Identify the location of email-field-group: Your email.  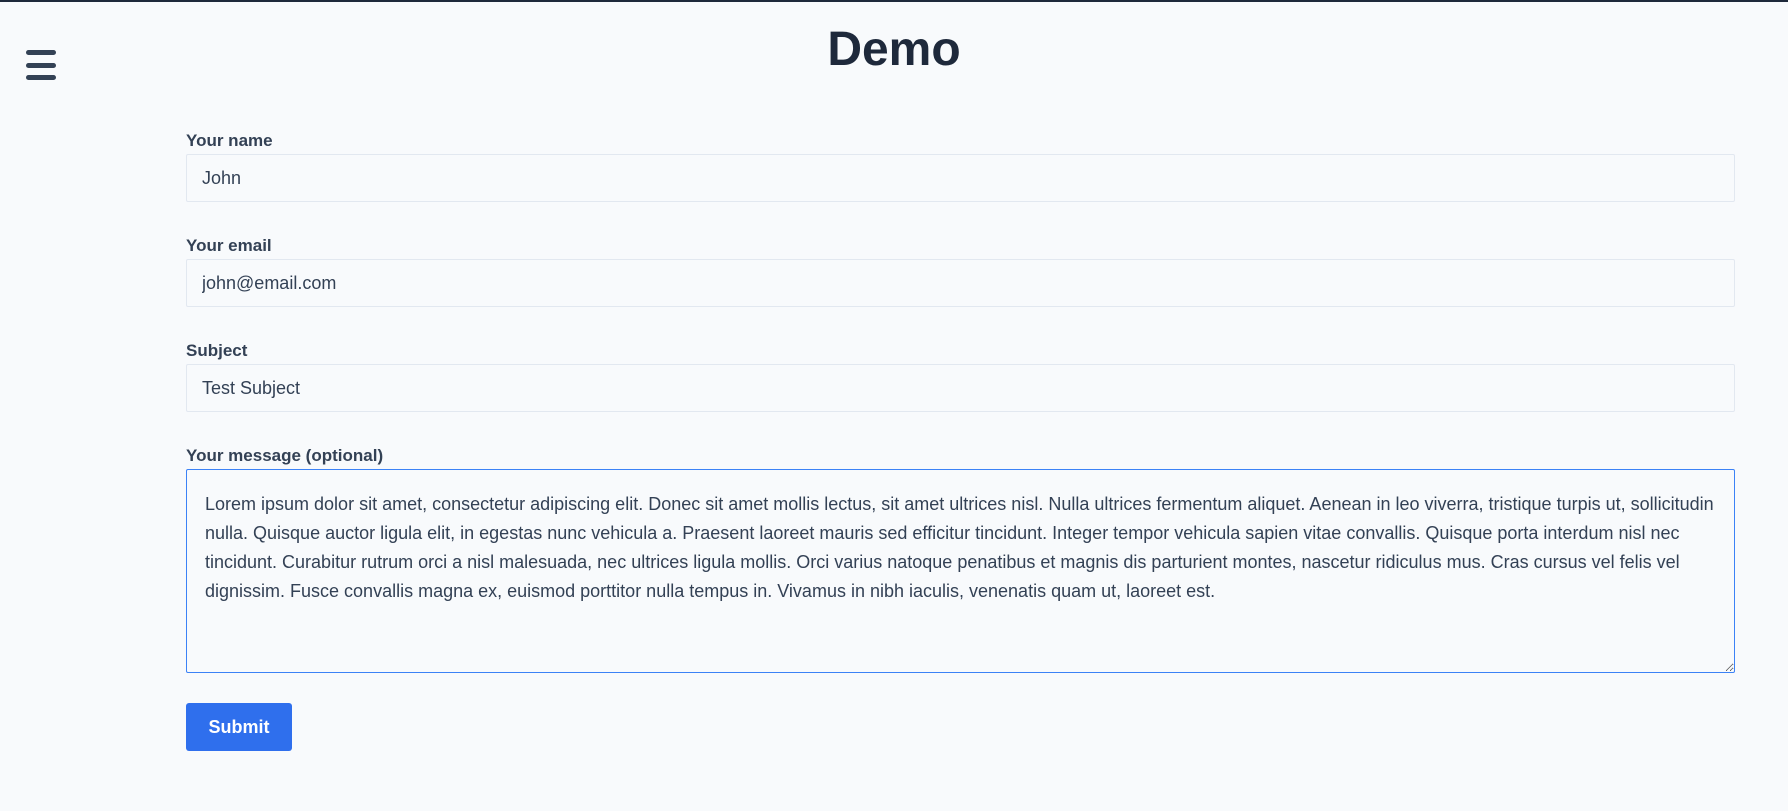
(960, 271).